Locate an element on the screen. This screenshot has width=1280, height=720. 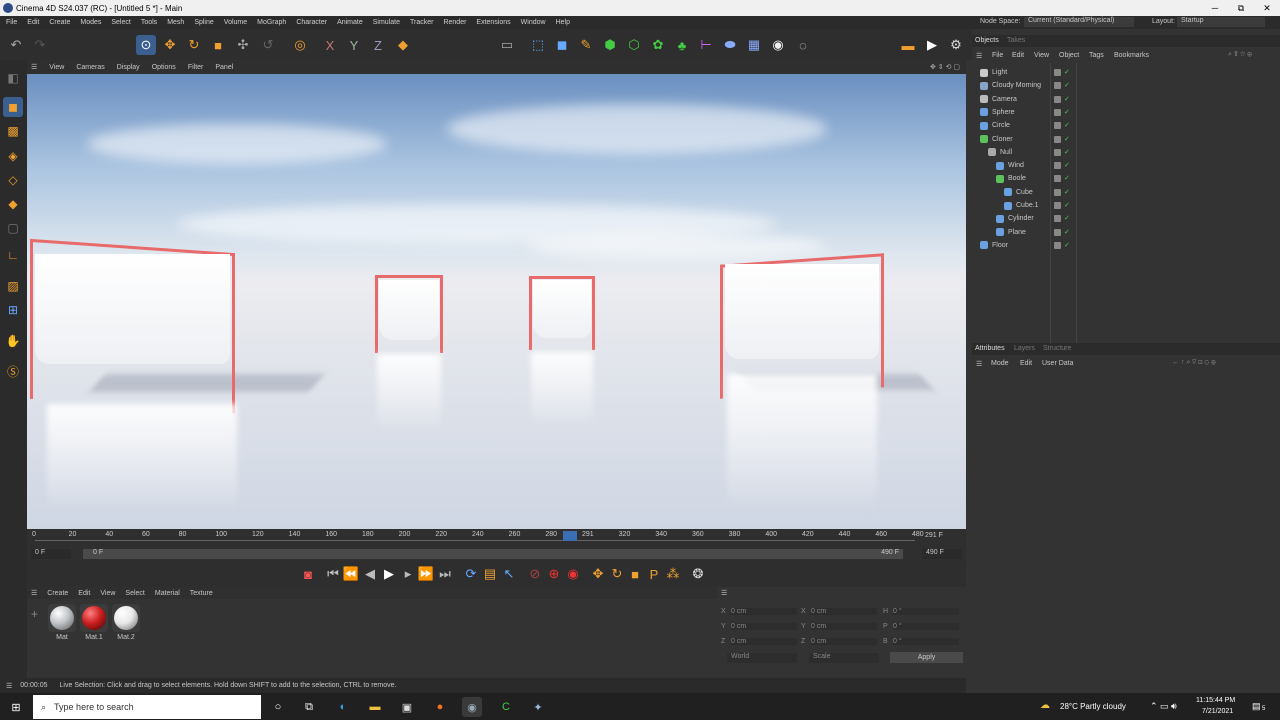
coordinate-system-icon: ◆ is located at coordinates (403, 45).